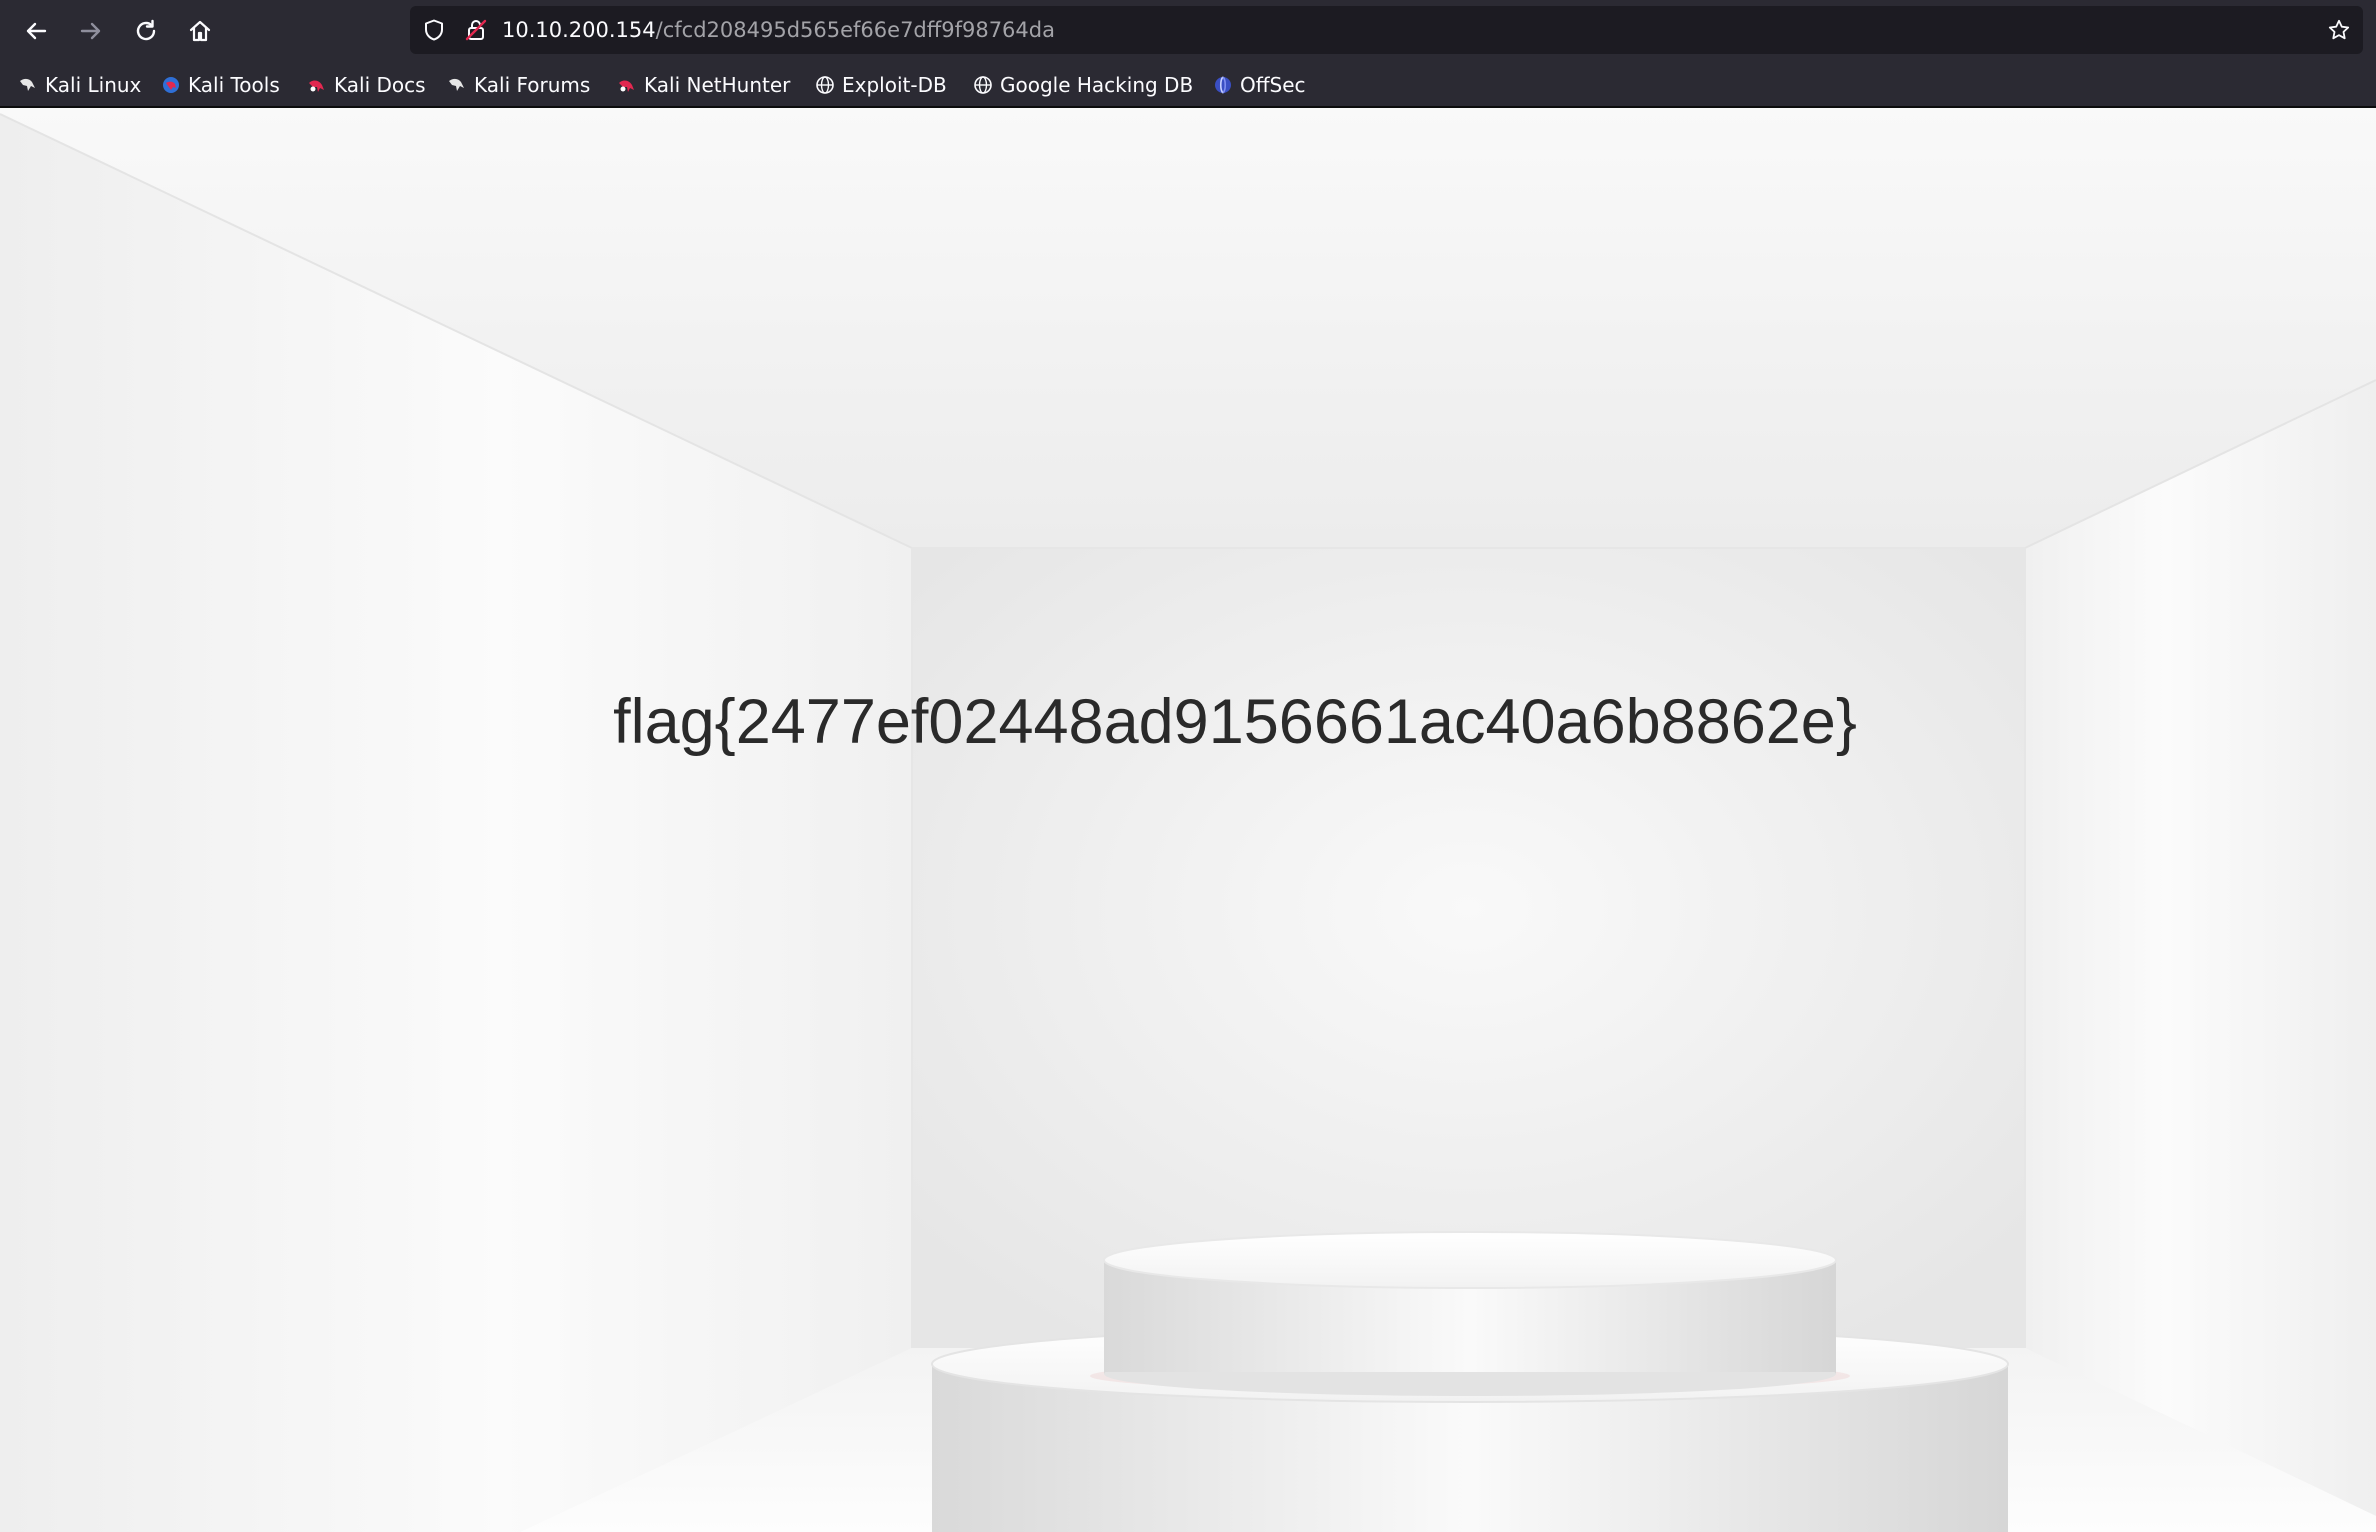  What do you see at coordinates (2339, 30) in the screenshot?
I see `bookmark-star-icon` at bounding box center [2339, 30].